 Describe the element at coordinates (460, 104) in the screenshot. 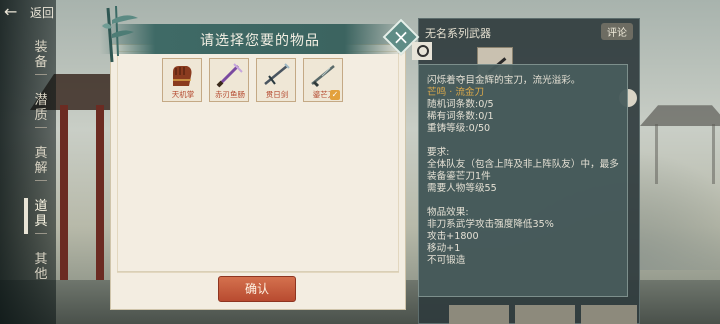

I see `tooltip-stat: 随机词条数:0/5` at that location.